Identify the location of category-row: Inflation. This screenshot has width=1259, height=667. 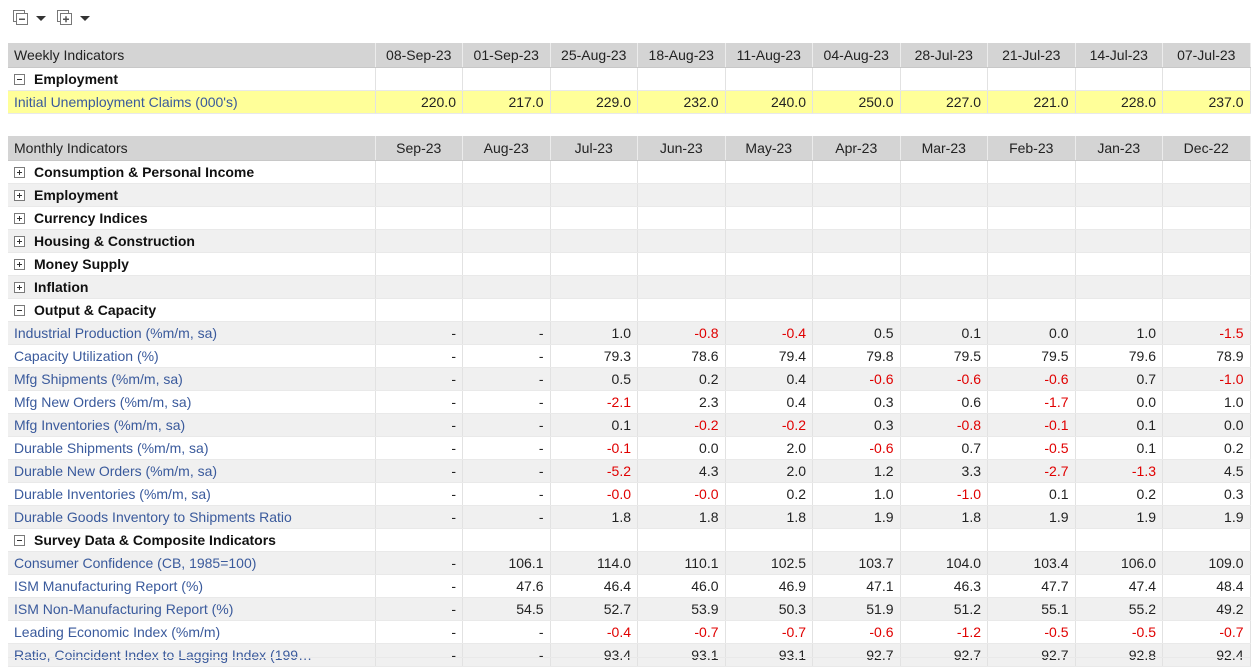
(629, 287).